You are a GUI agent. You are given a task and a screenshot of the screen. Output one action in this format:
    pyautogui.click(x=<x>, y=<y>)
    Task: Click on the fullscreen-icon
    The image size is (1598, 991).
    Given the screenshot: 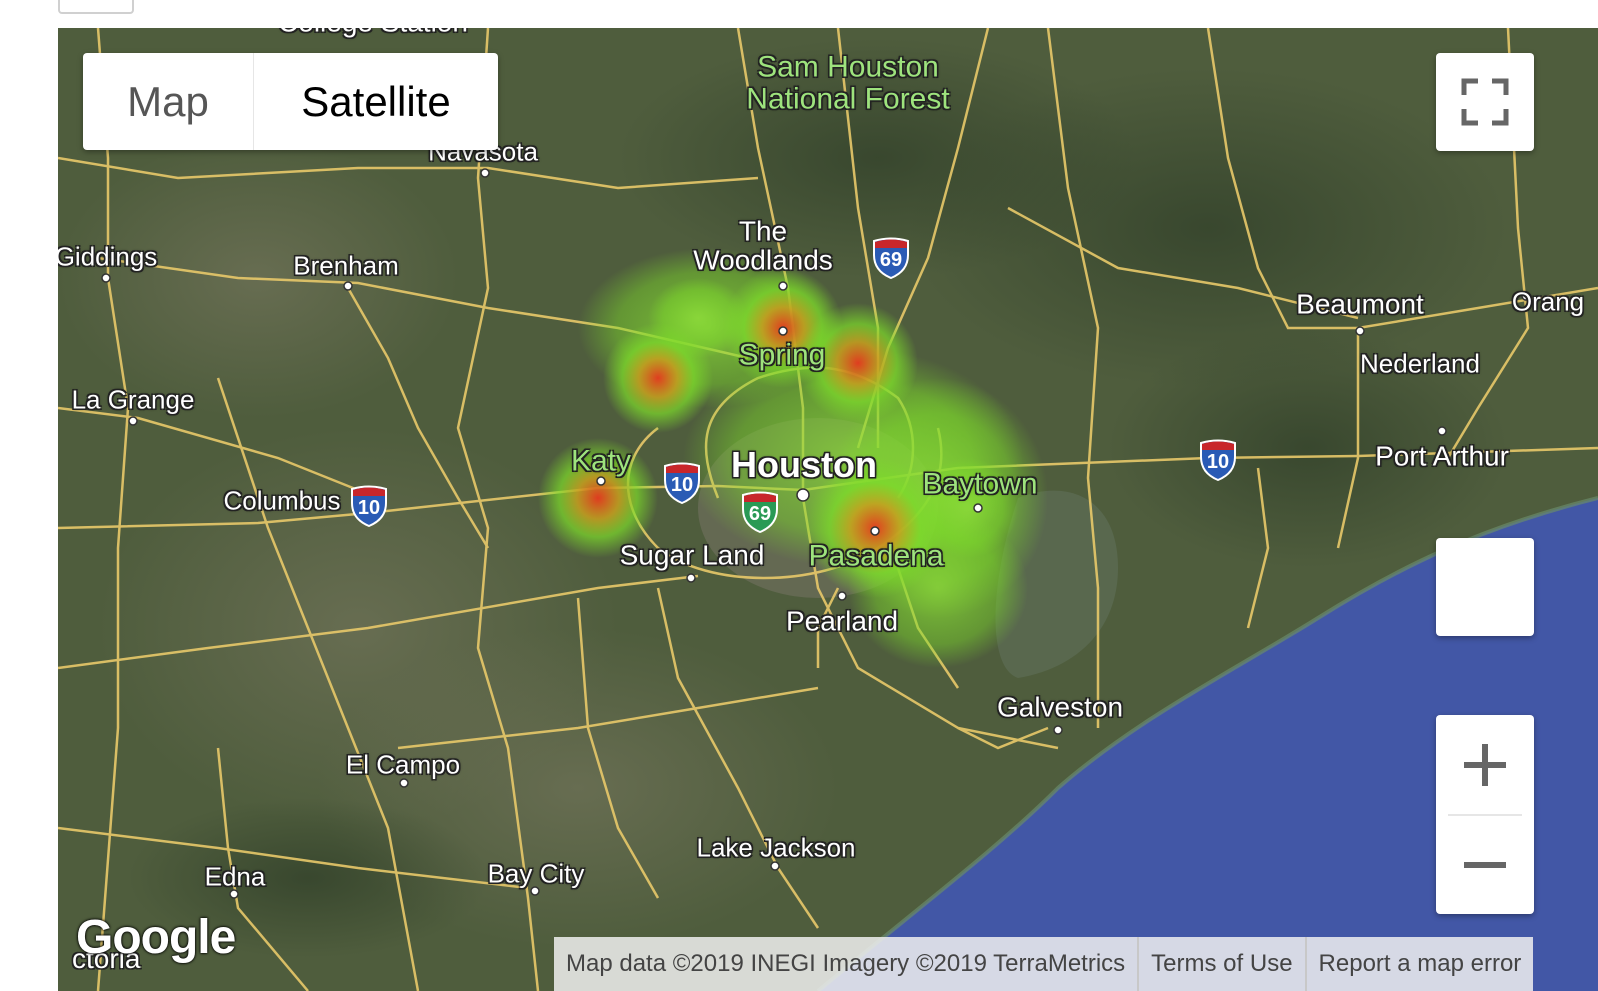 What is the action you would take?
    pyautogui.click(x=1485, y=102)
    